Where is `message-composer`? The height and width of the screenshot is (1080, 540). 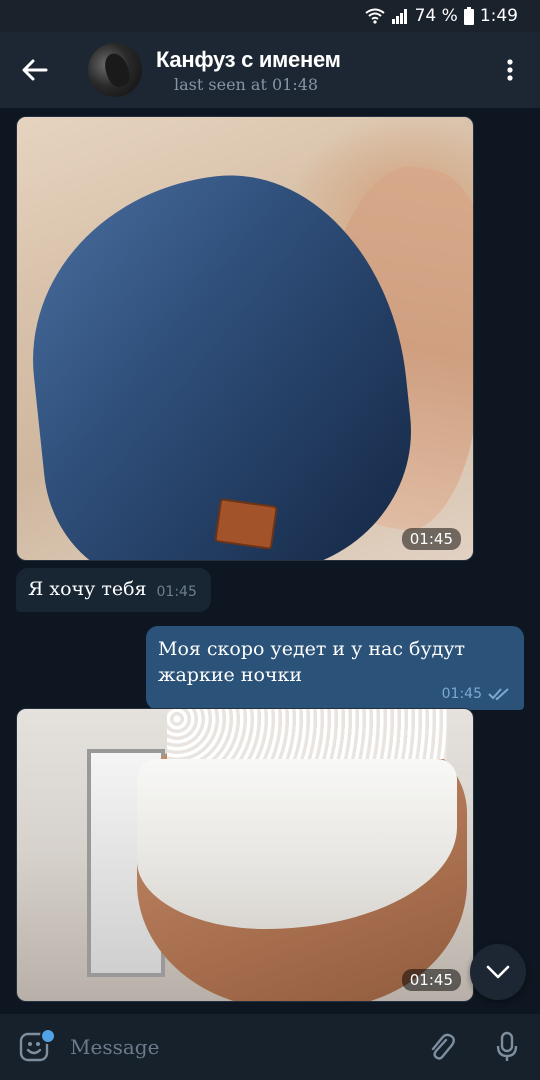
message-composer is located at coordinates (270, 1047).